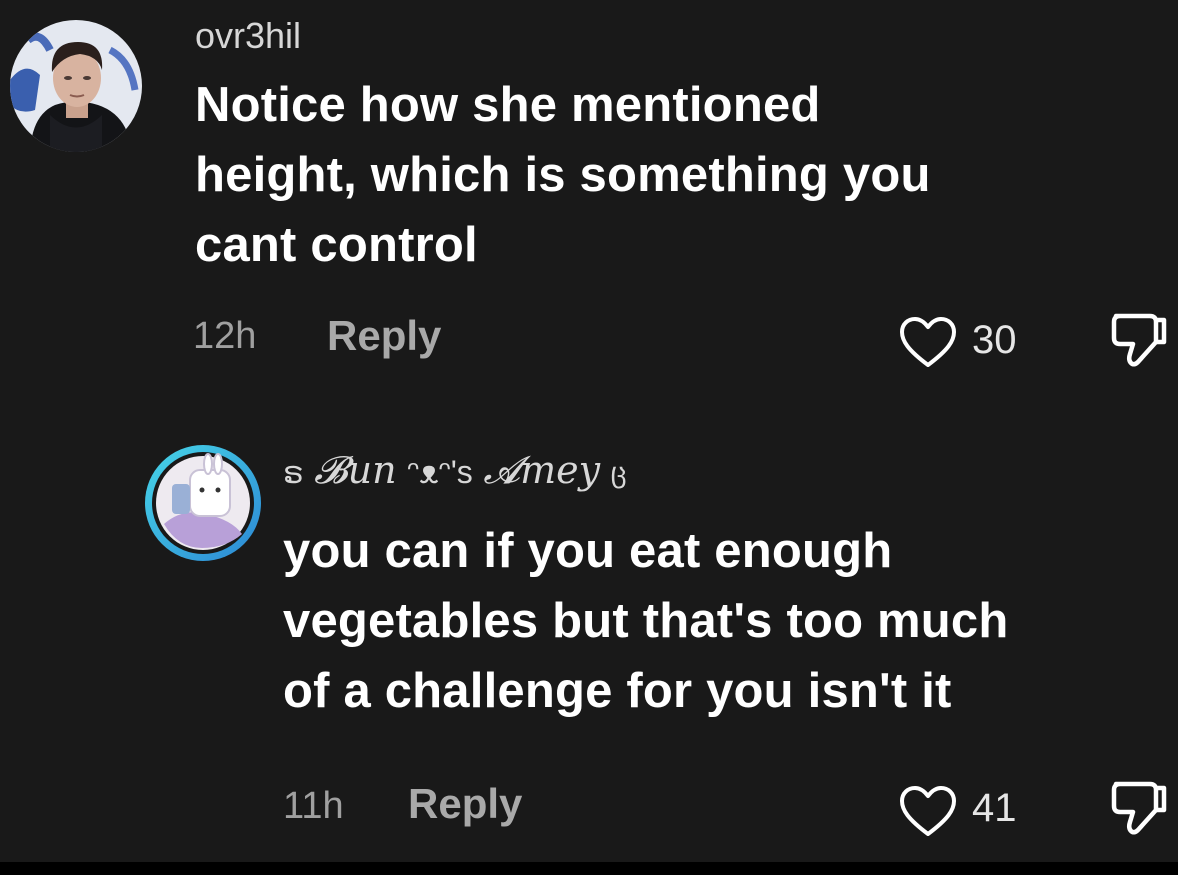 This screenshot has height=875, width=1178. Describe the element at coordinates (994, 808) in the screenshot. I see `like-count: 41` at that location.